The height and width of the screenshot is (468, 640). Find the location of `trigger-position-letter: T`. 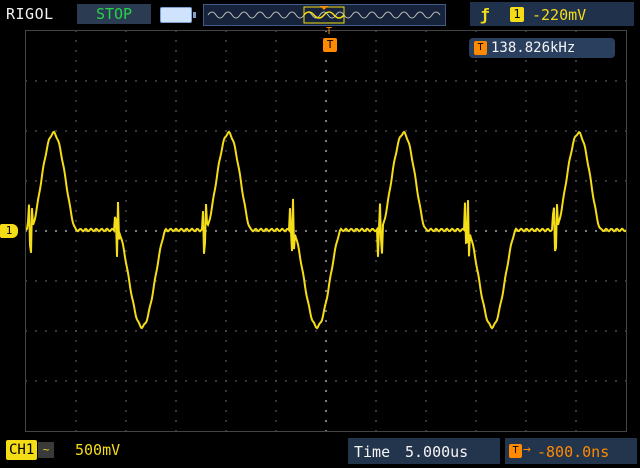

trigger-position-letter: T is located at coordinates (329, 31).